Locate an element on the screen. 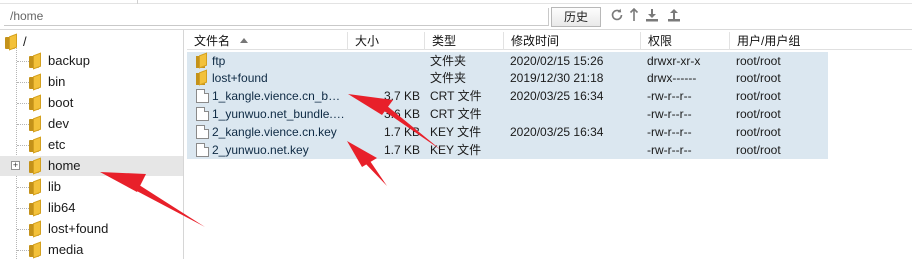 The height and width of the screenshot is (259, 912). tree-item-root: / is located at coordinates (91, 42).